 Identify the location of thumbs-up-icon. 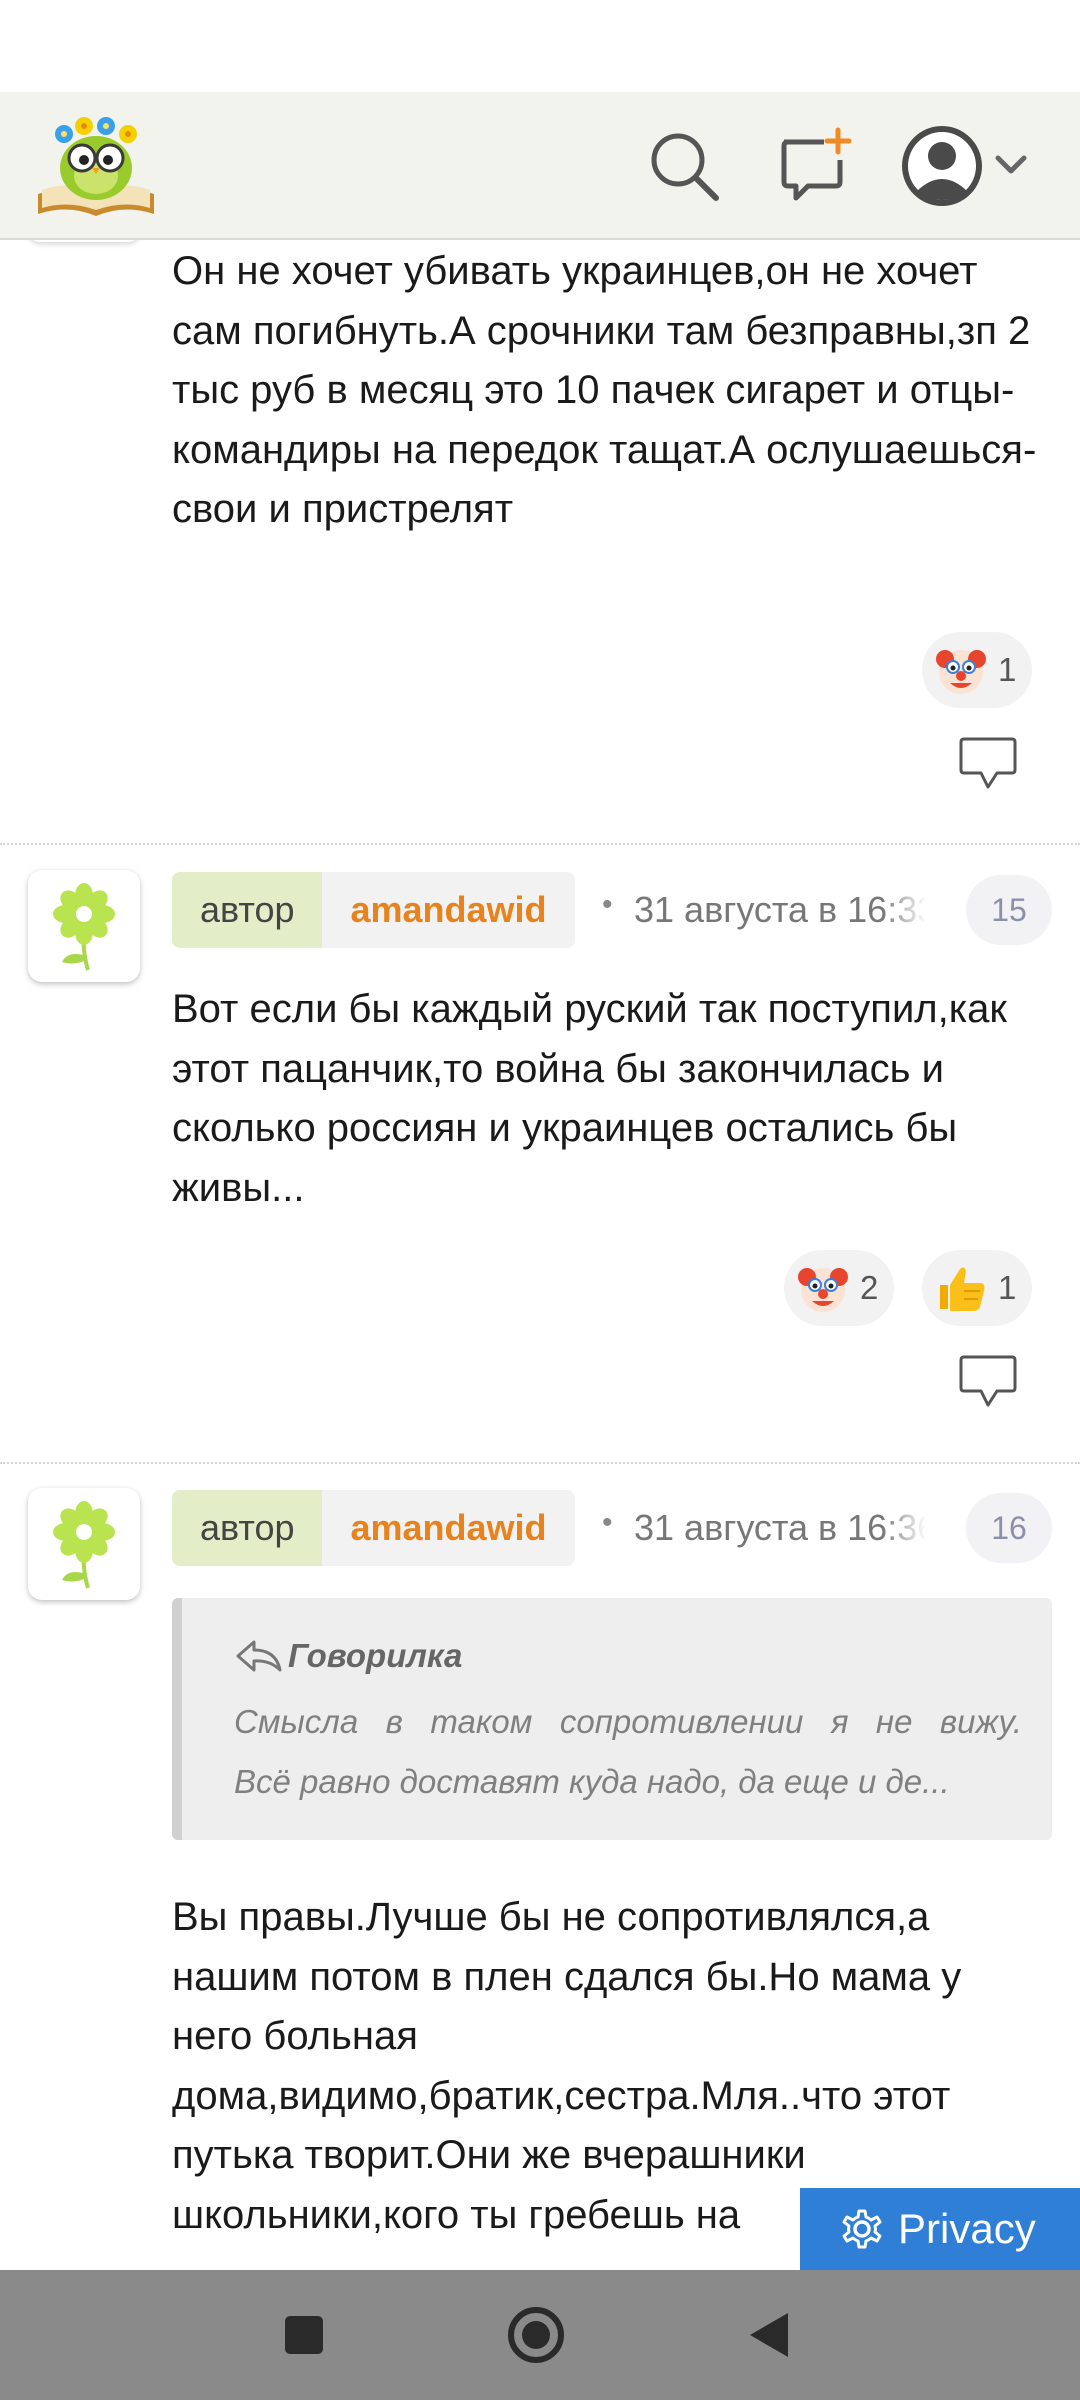
(962, 1289).